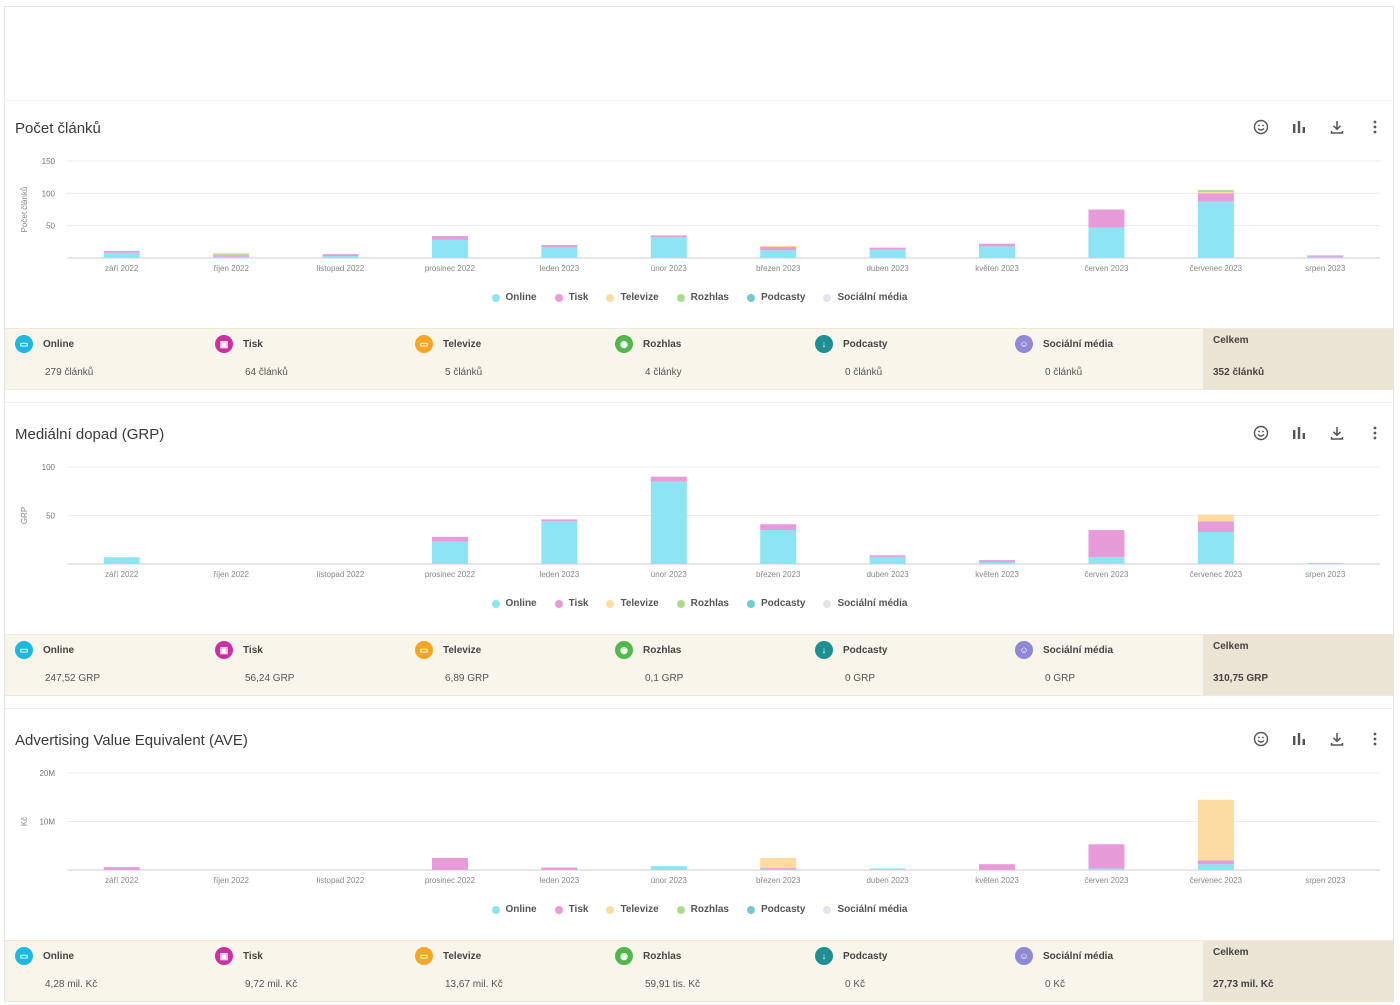 The width and height of the screenshot is (1400, 1005). Describe the element at coordinates (778, 268) in the screenshot. I see `x-tick-label: březen 2023` at that location.